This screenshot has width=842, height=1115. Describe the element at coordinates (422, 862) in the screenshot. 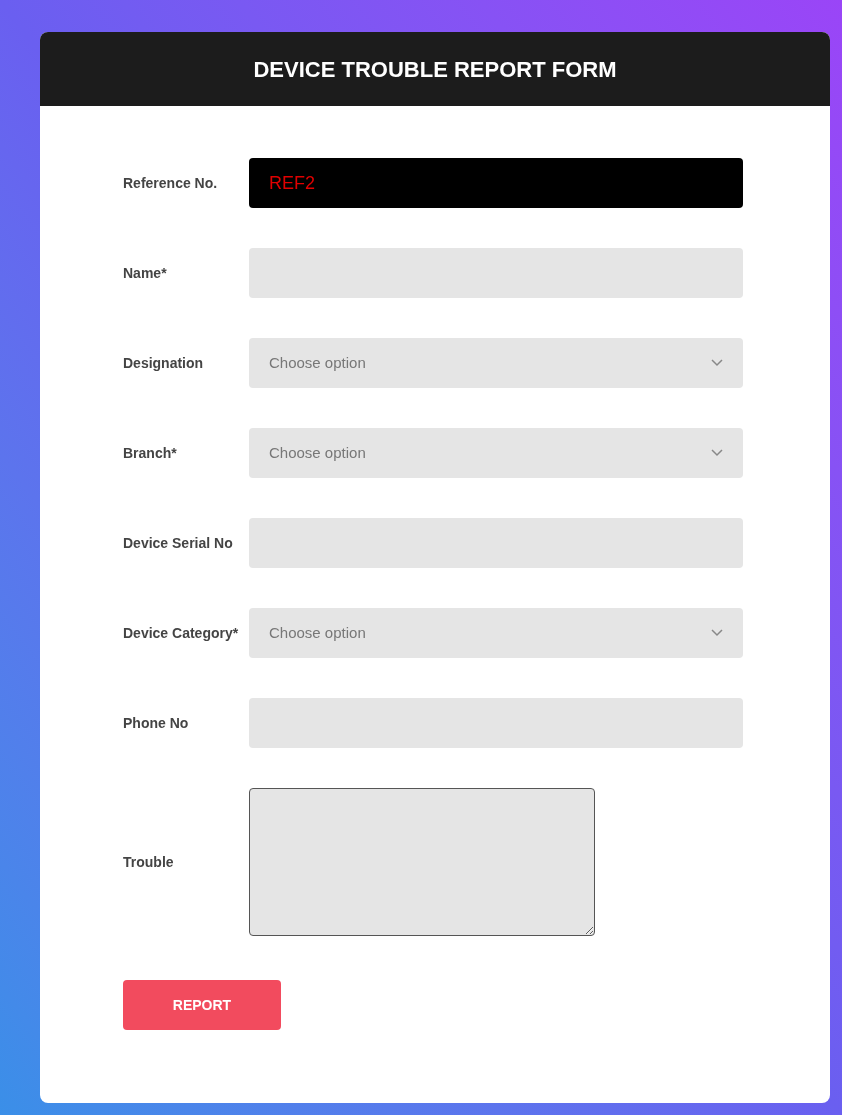

I see `trouble-textarea` at that location.